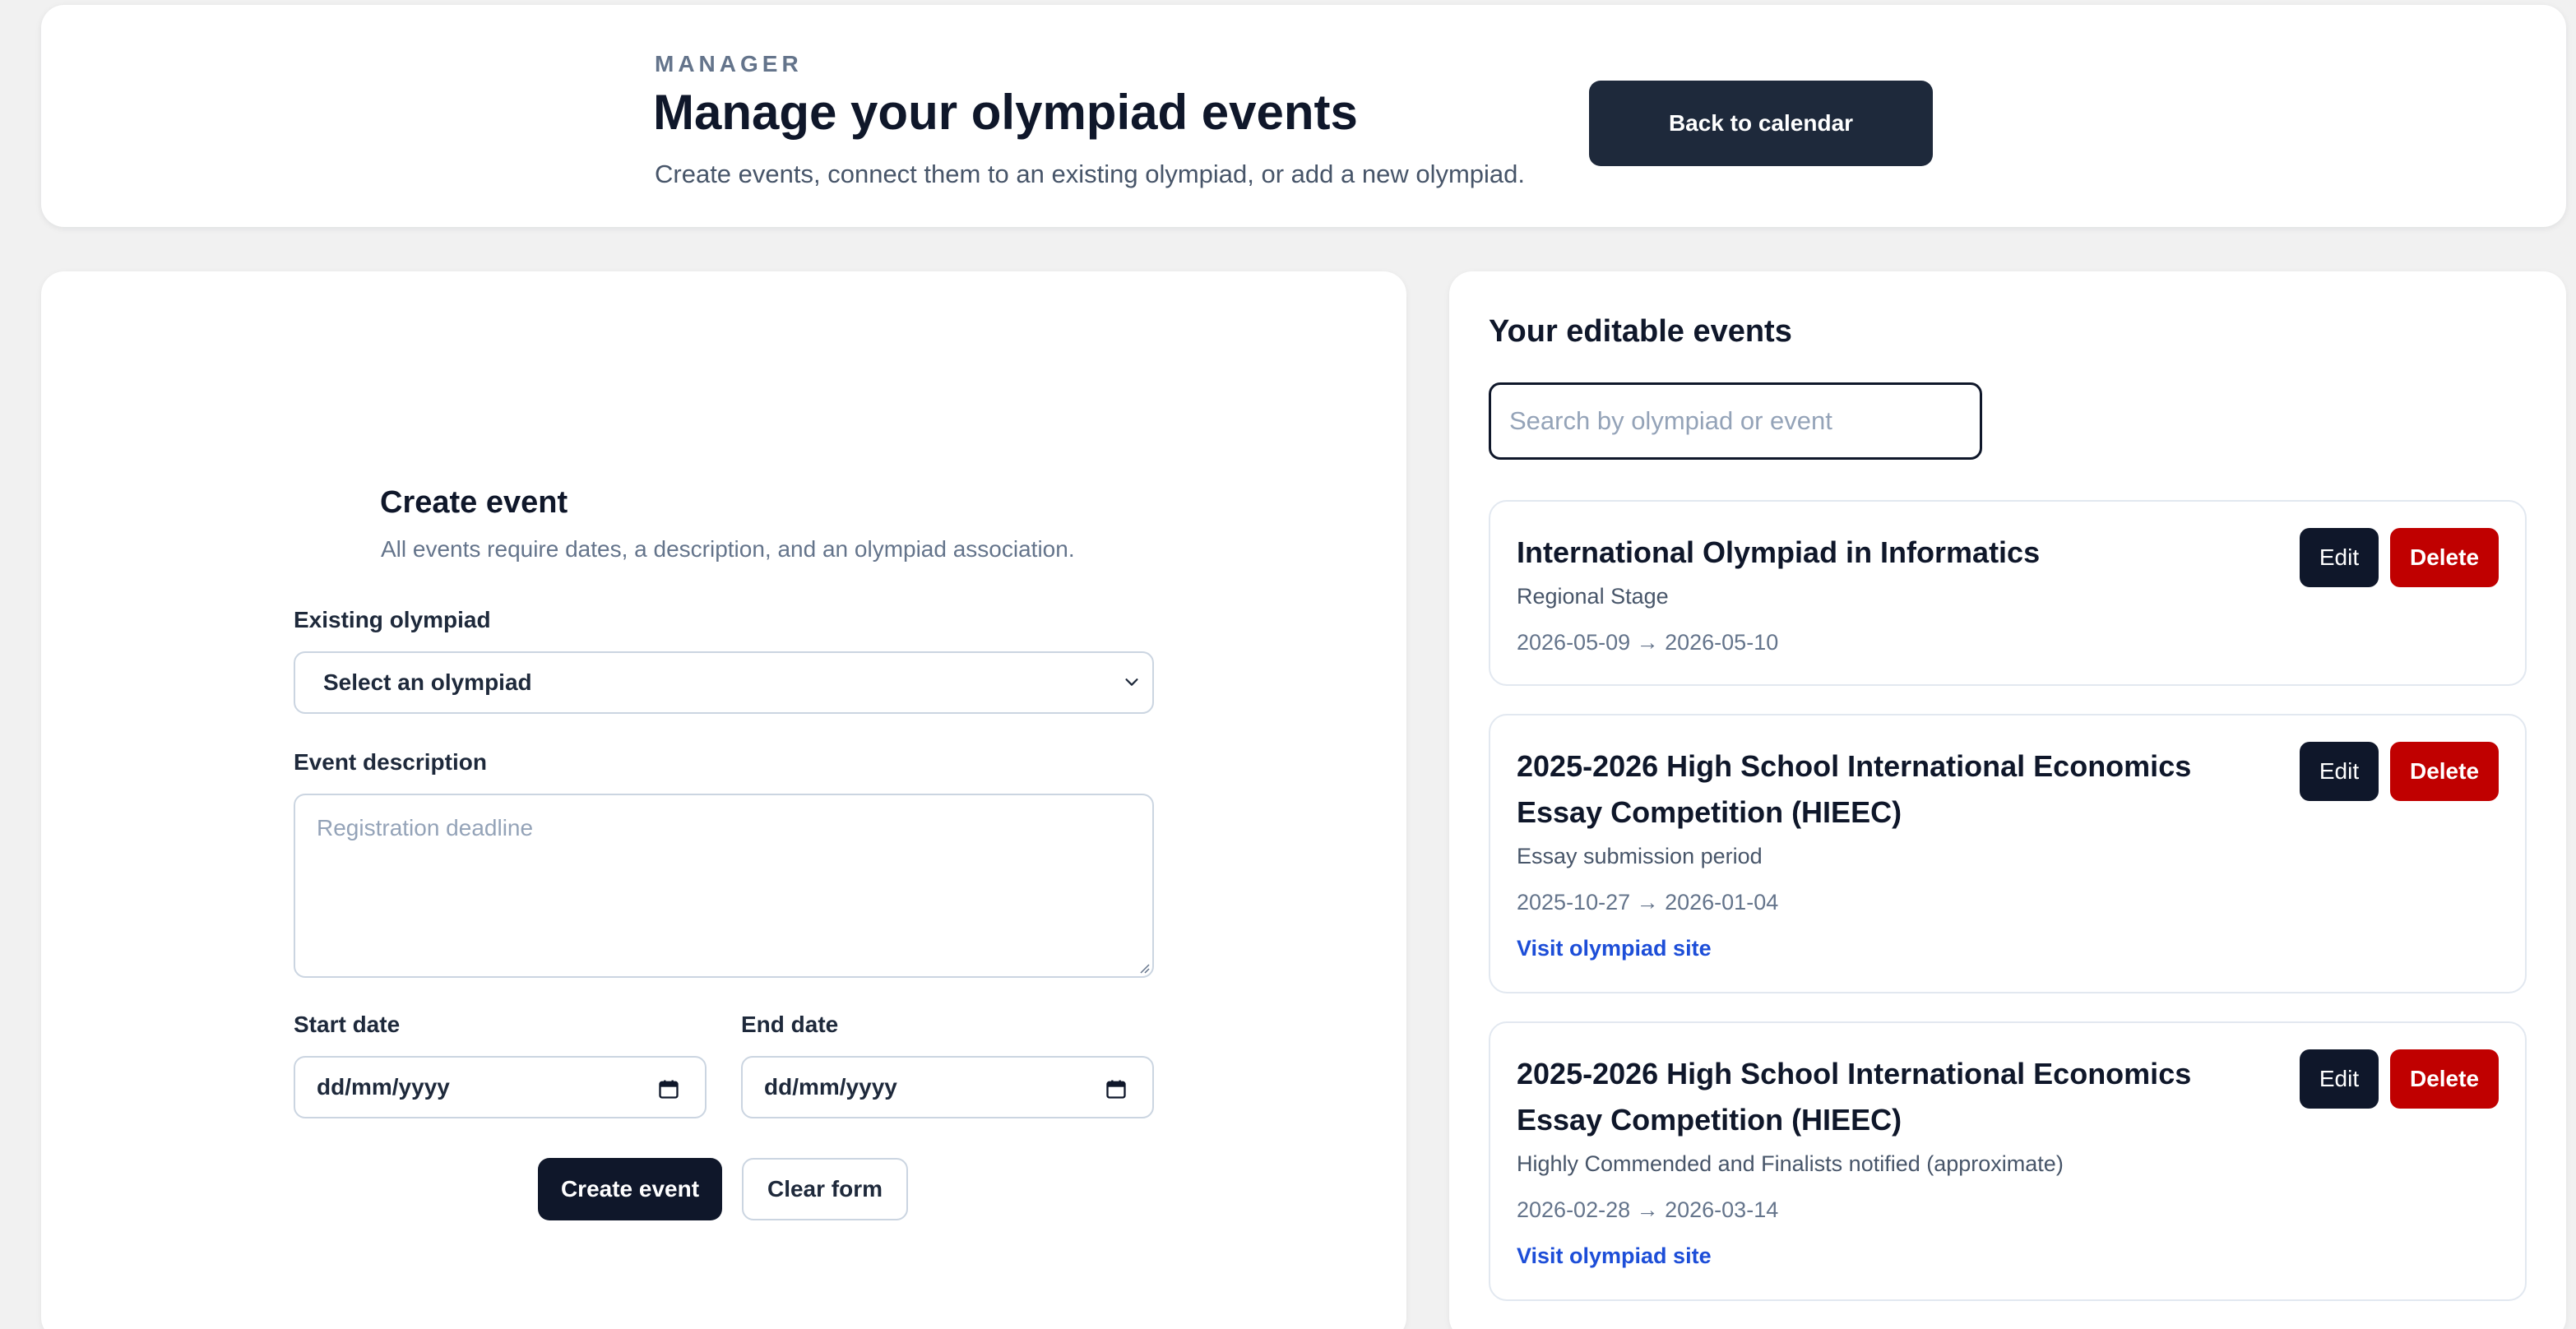  What do you see at coordinates (724, 886) in the screenshot?
I see `event-description-textarea: Registration deadline` at bounding box center [724, 886].